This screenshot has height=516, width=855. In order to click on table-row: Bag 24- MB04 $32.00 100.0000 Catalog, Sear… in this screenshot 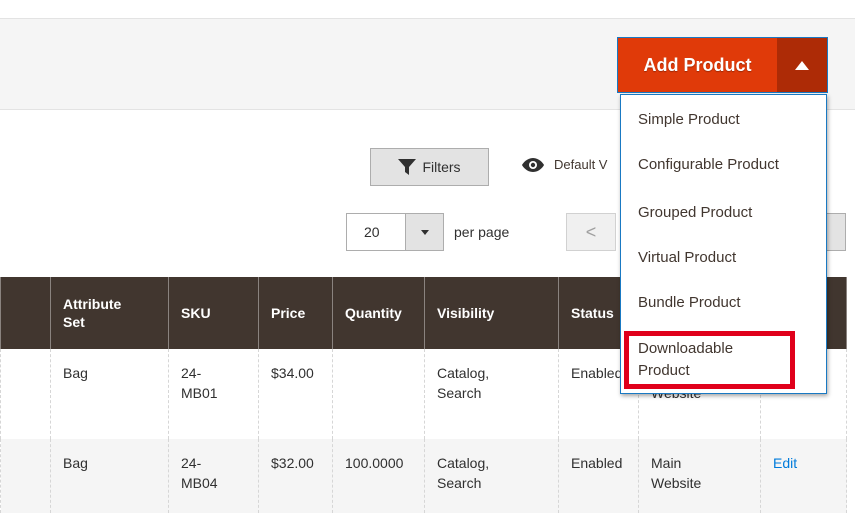, I will do `click(423, 476)`.